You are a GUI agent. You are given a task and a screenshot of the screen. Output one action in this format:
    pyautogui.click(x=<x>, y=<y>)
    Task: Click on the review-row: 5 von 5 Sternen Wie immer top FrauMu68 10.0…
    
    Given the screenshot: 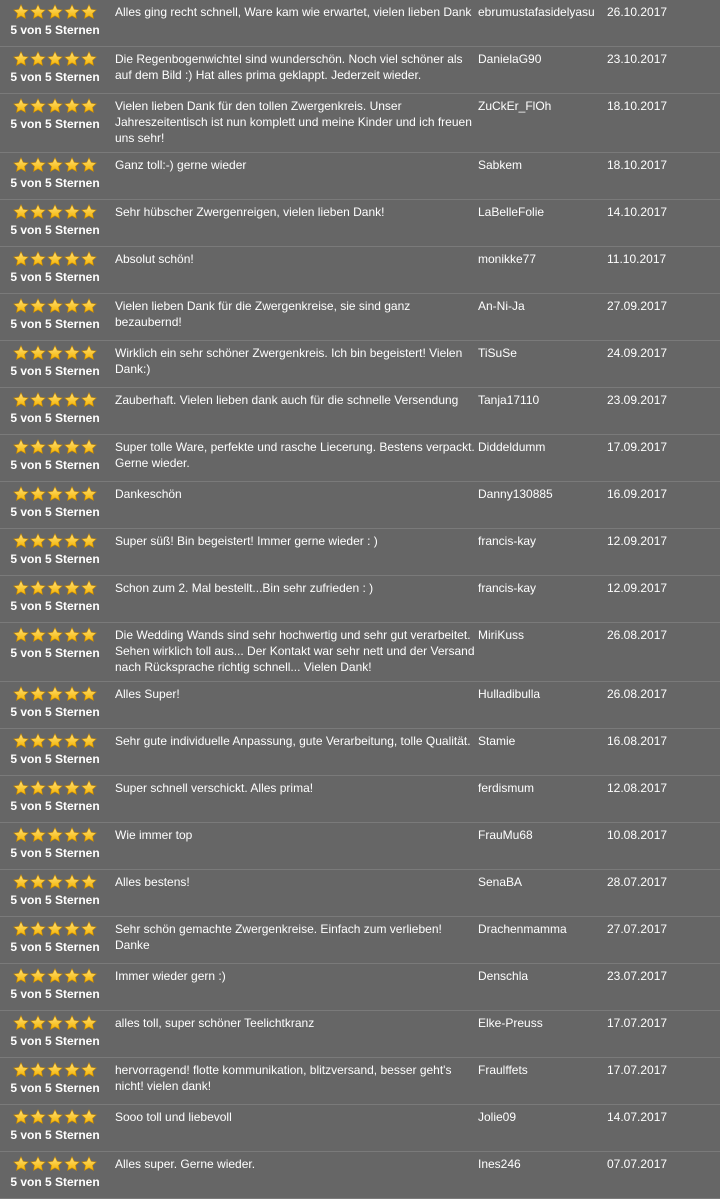 What is the action you would take?
    pyautogui.click(x=360, y=846)
    